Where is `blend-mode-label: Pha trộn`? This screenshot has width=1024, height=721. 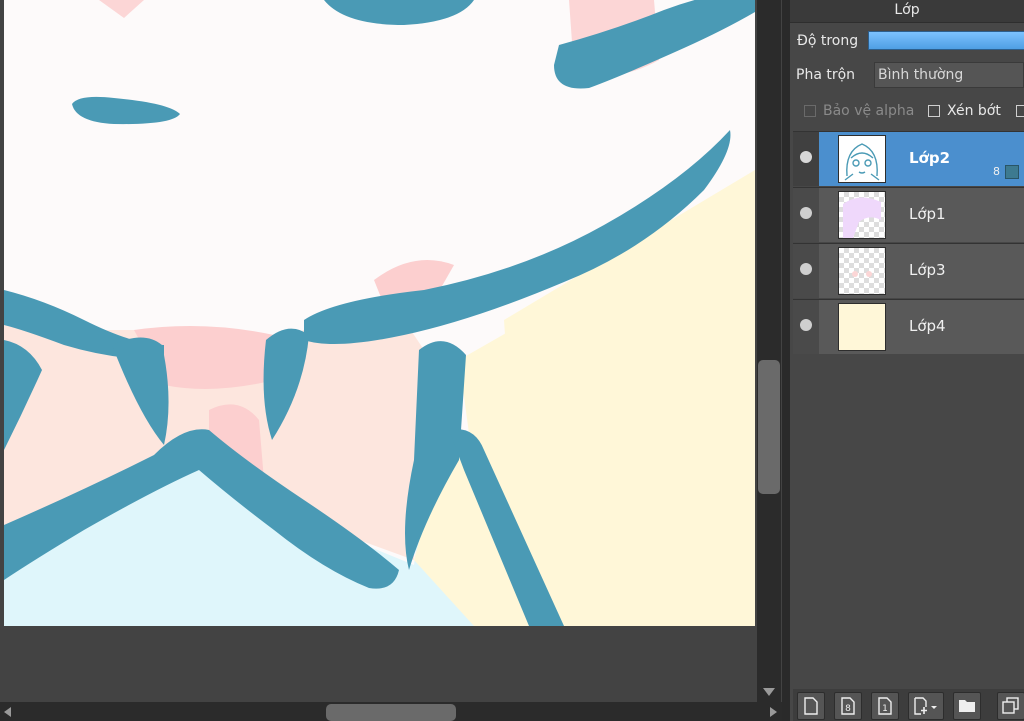
blend-mode-label: Pha trộn is located at coordinates (826, 75).